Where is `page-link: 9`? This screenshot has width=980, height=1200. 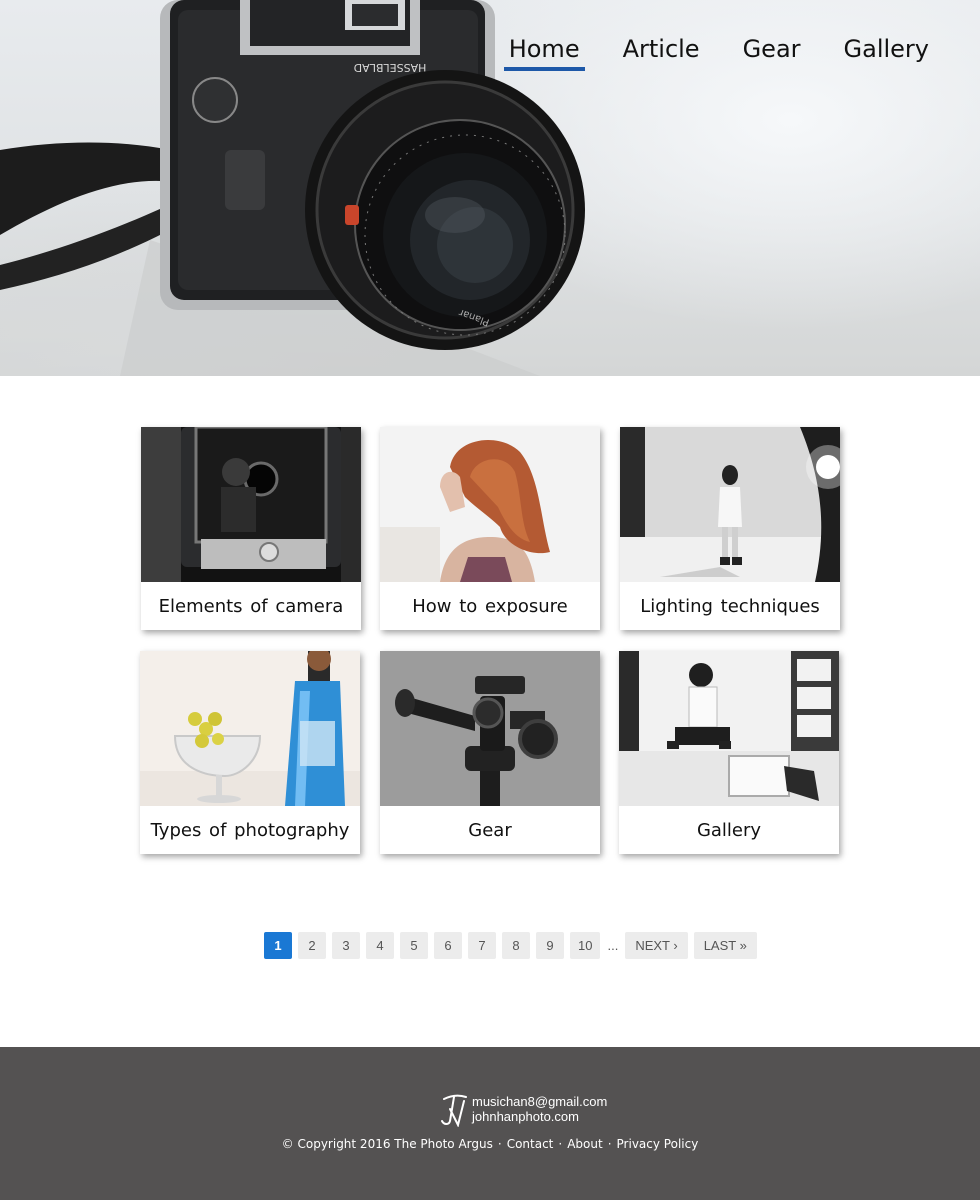
page-link: 9 is located at coordinates (550, 945).